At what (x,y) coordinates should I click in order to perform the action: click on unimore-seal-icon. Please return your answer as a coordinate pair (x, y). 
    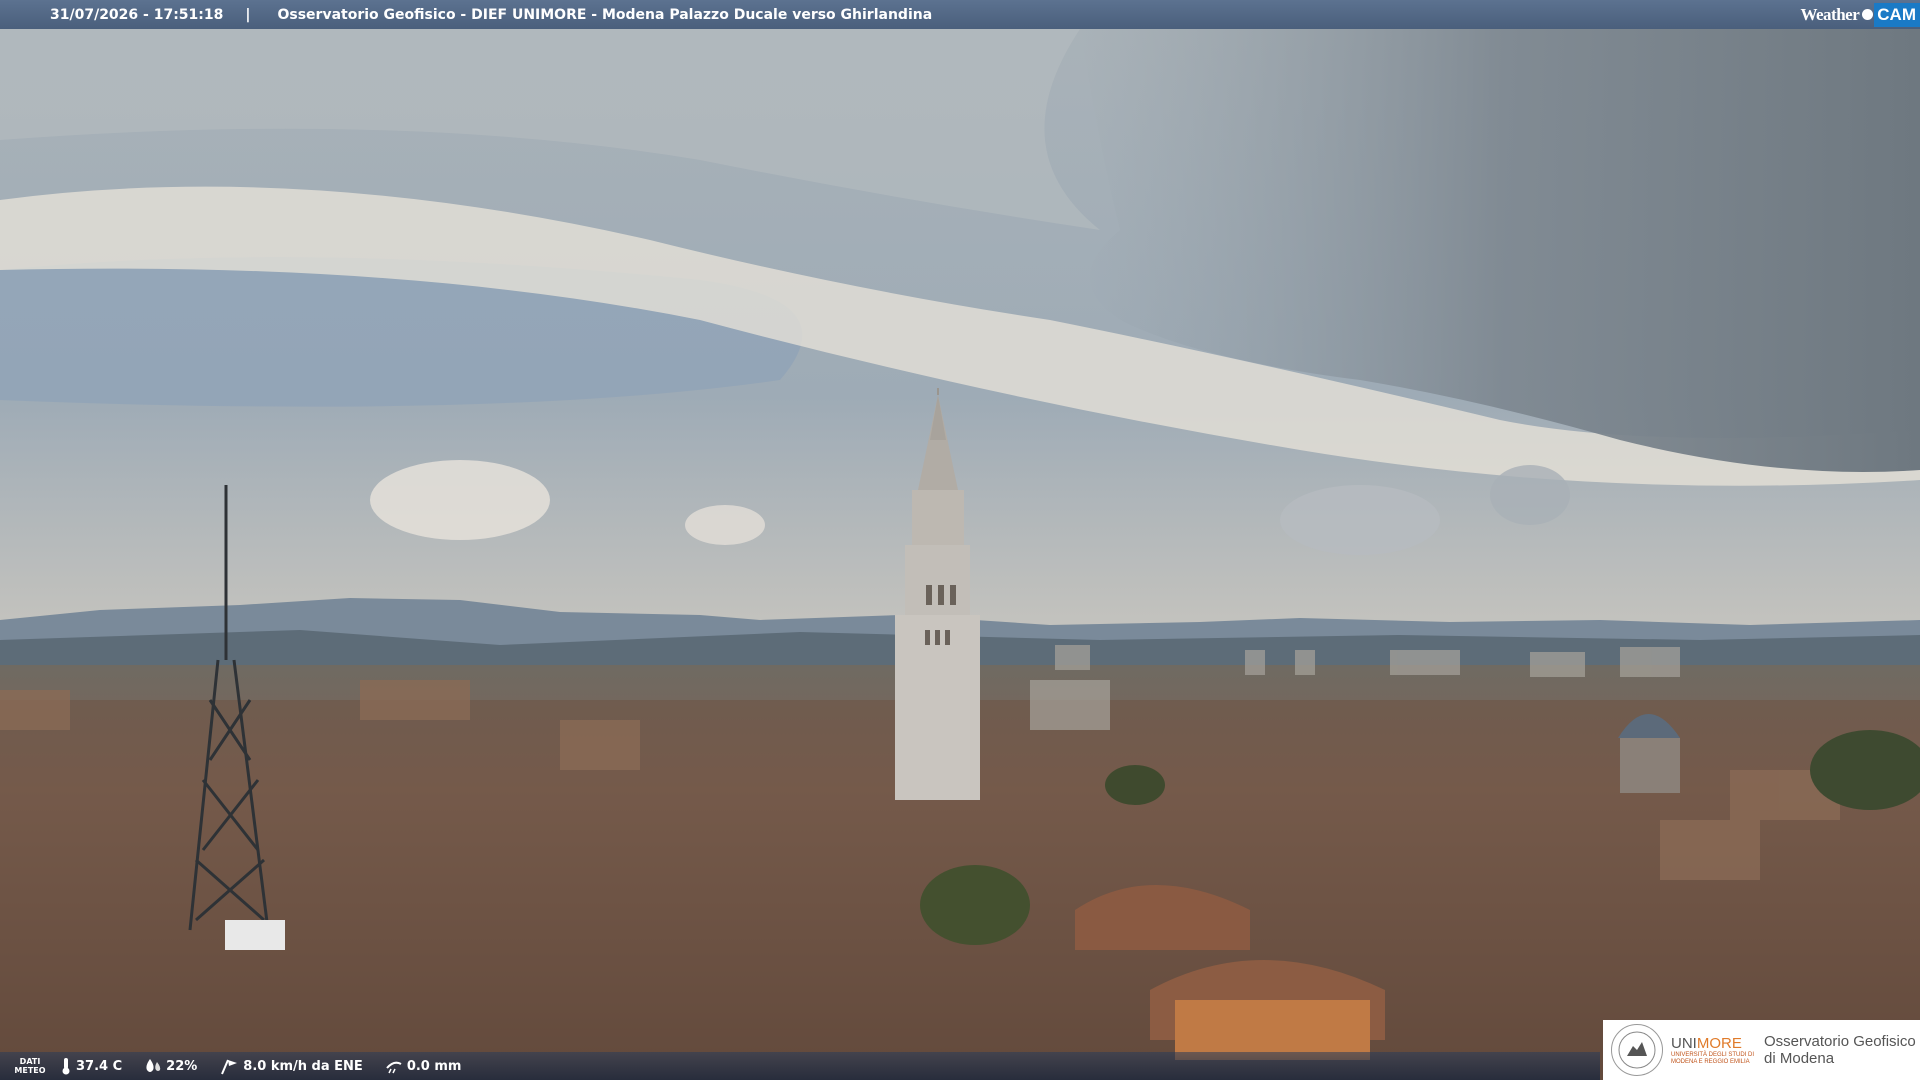
    Looking at the image, I should click on (1637, 1050).